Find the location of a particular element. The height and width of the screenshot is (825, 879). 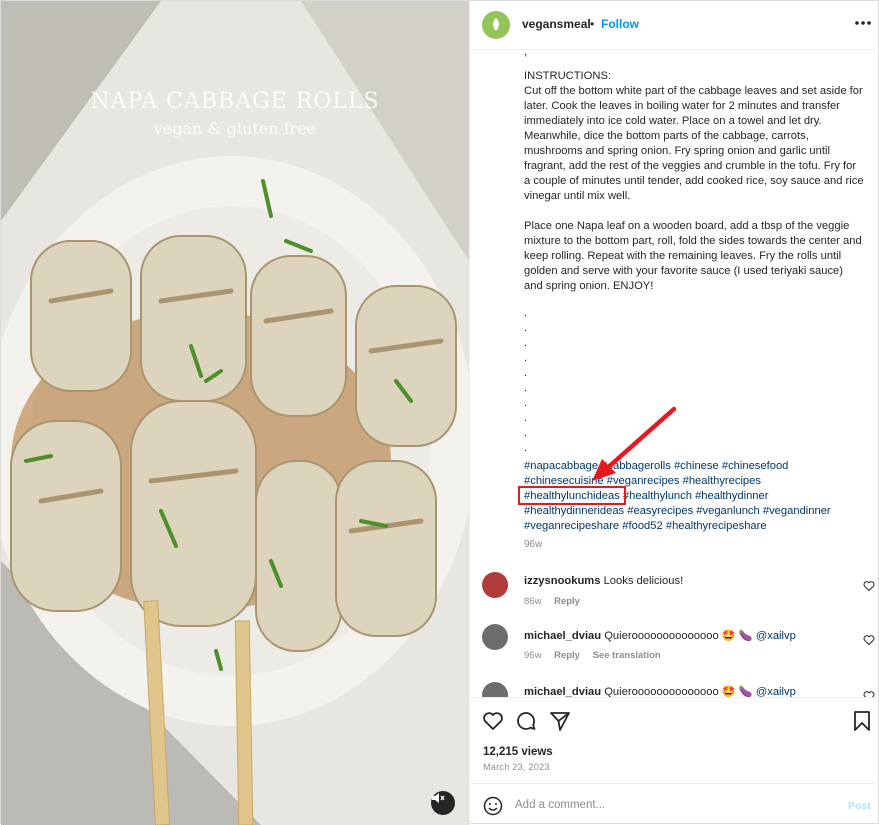

username: vegansmeal is located at coordinates (556, 24).